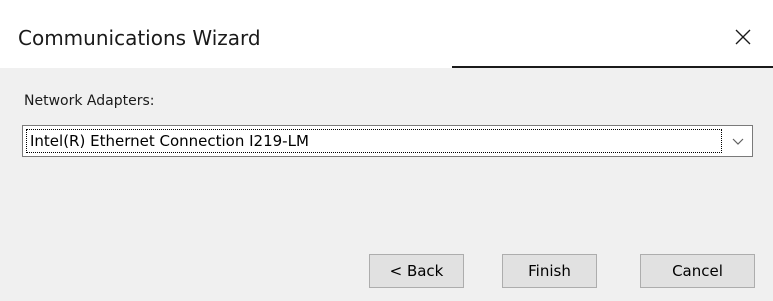 This screenshot has width=773, height=301. What do you see at coordinates (139, 38) in the screenshot?
I see `window-title: Communications Wizard` at bounding box center [139, 38].